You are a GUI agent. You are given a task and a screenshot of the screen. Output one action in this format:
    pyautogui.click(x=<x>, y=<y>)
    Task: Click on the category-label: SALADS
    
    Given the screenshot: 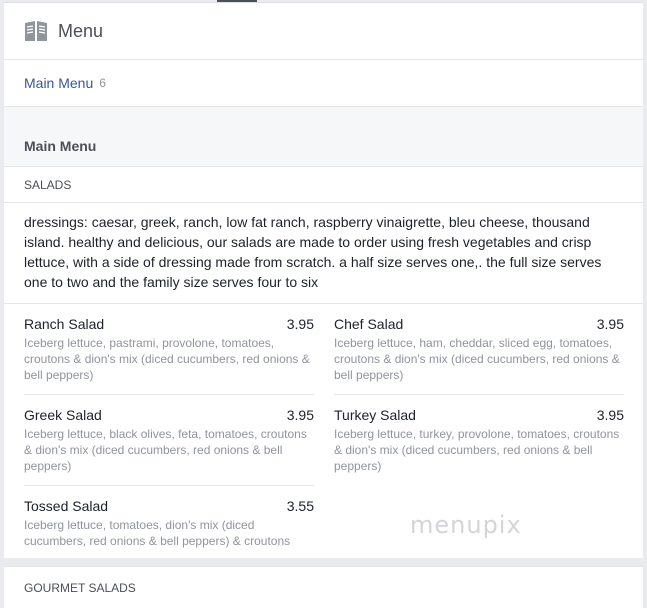 What is the action you would take?
    pyautogui.click(x=323, y=185)
    